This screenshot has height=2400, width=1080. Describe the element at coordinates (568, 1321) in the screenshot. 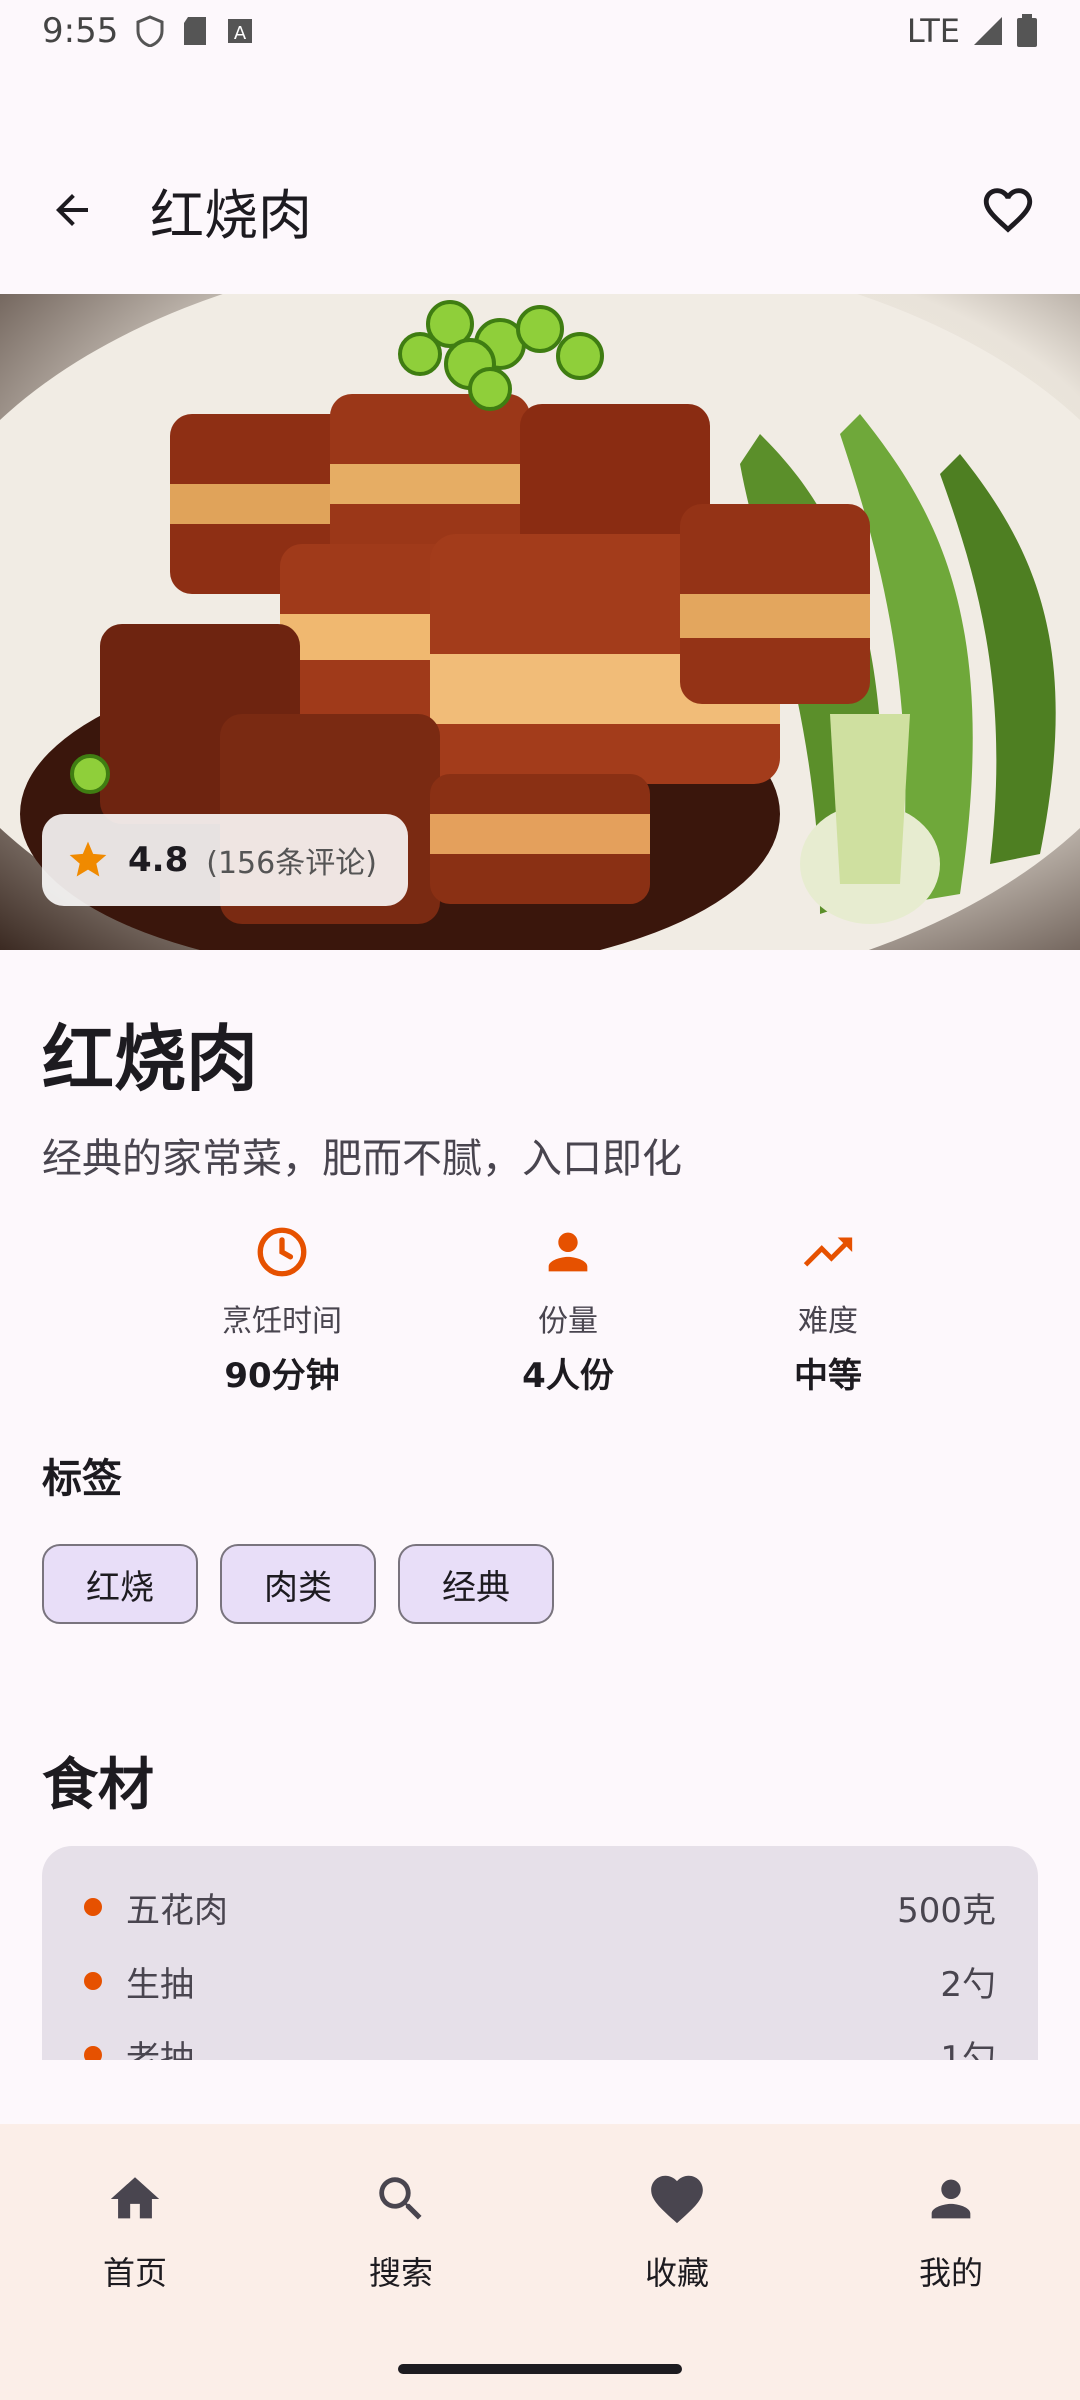

I see `stat-label: 份量` at that location.